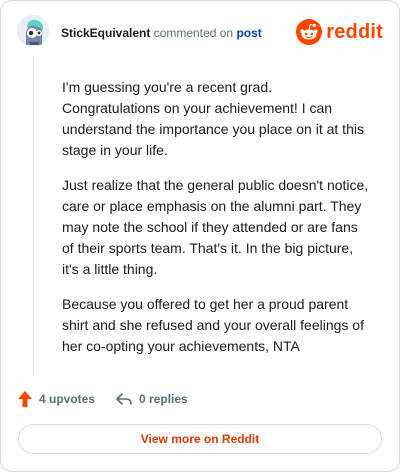  I want to click on snoo-avatar-icon, so click(33, 31).